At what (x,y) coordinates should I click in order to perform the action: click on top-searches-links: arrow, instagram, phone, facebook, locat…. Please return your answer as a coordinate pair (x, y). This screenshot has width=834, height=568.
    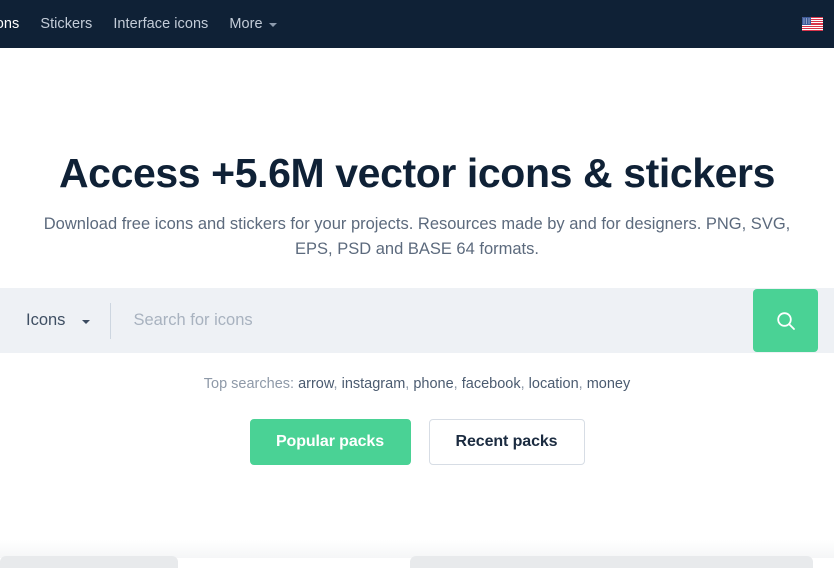
    Looking at the image, I should click on (464, 384).